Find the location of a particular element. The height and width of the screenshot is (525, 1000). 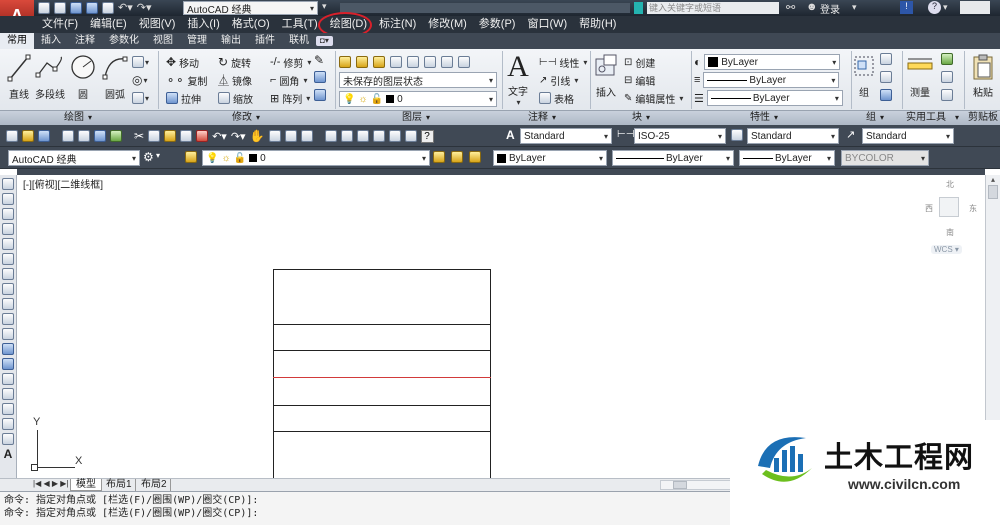

tb-publish-icon is located at coordinates (100, 136).